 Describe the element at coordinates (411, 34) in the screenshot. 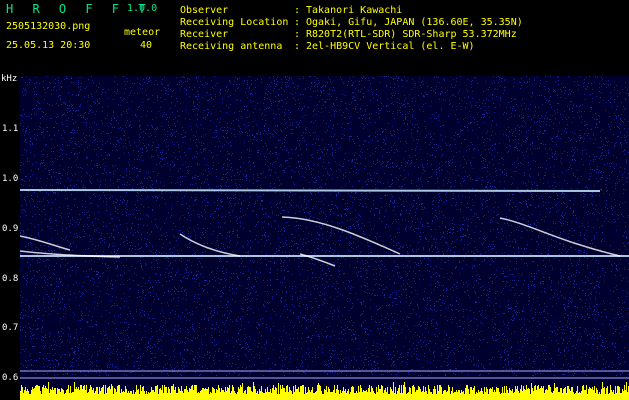

I see `info-value-receiver: R820T2(RTL-SDR) SDR-Sharp 53.372MHz` at that location.